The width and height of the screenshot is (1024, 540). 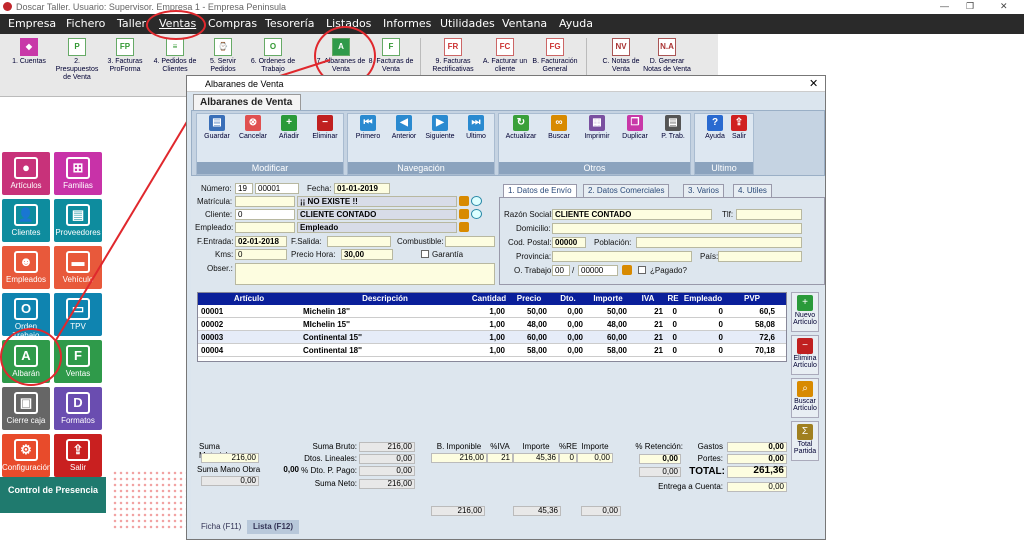 What do you see at coordinates (221, 527) in the screenshot?
I see `tab-ficha: Ficha (F11)` at bounding box center [221, 527].